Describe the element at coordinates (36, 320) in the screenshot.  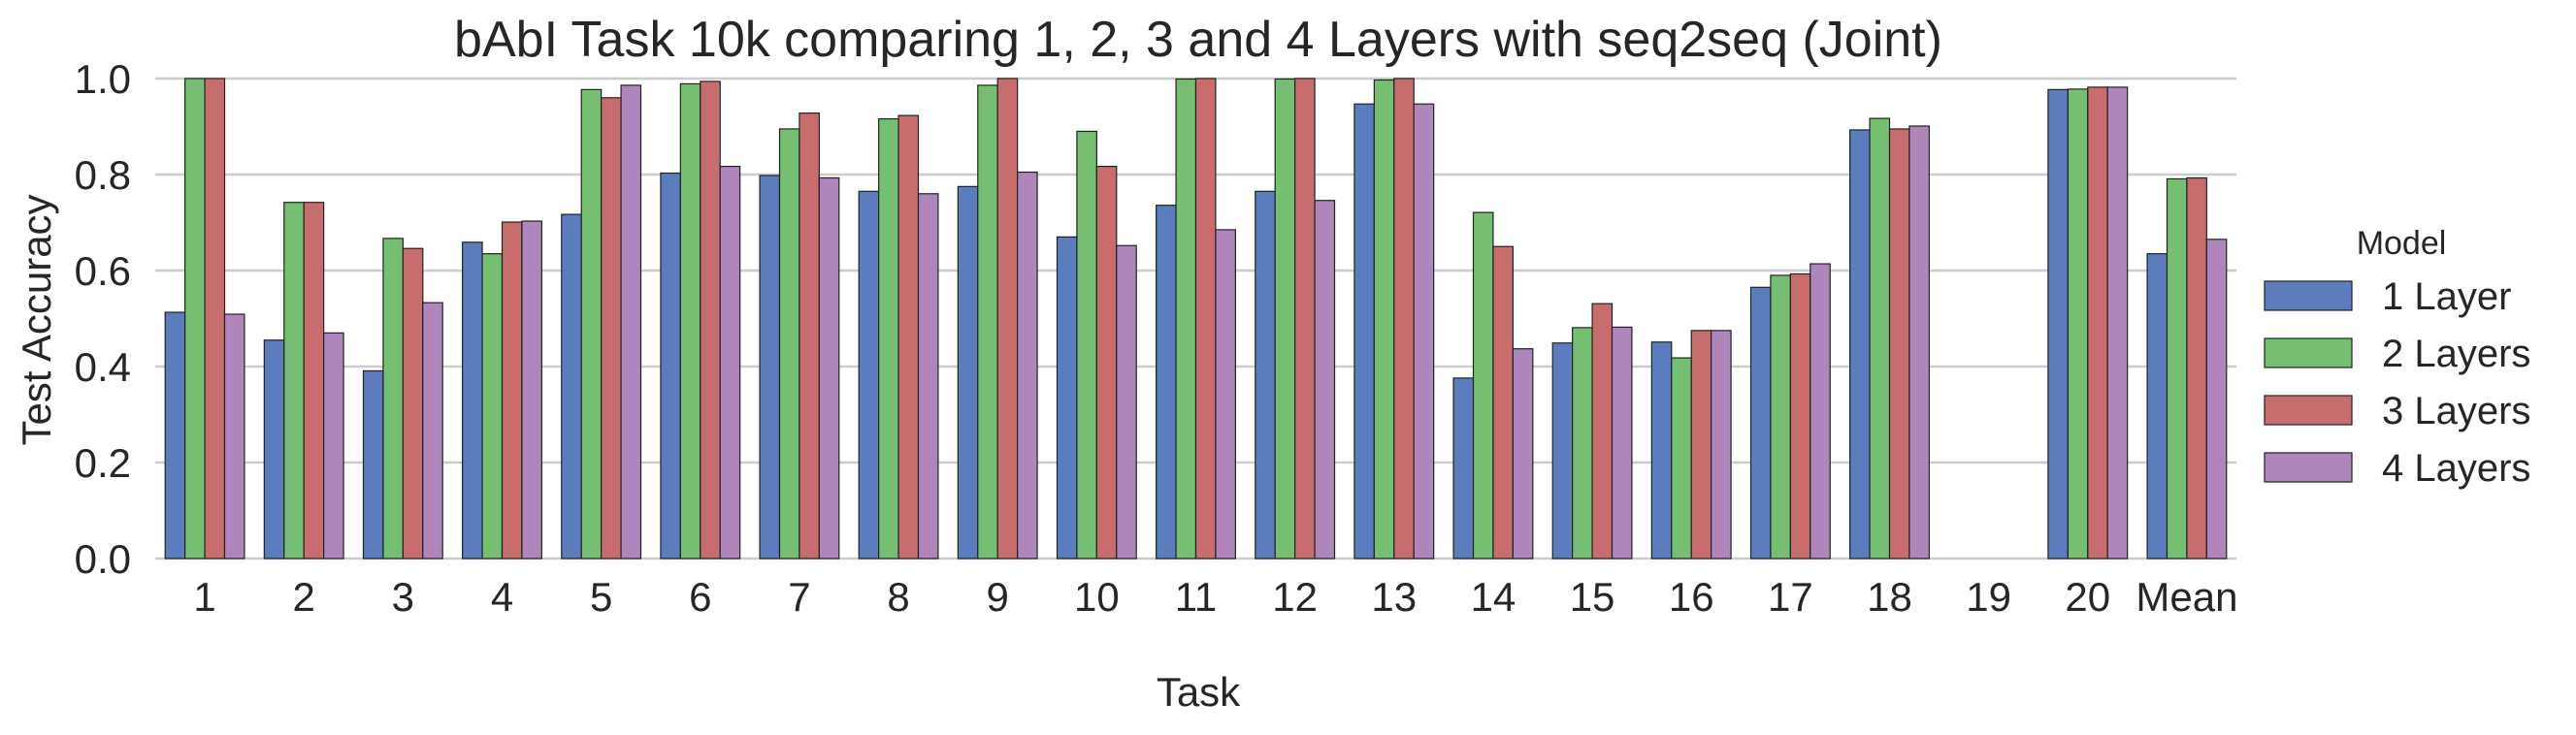
I see `y-axis-label: Test Accuracy` at that location.